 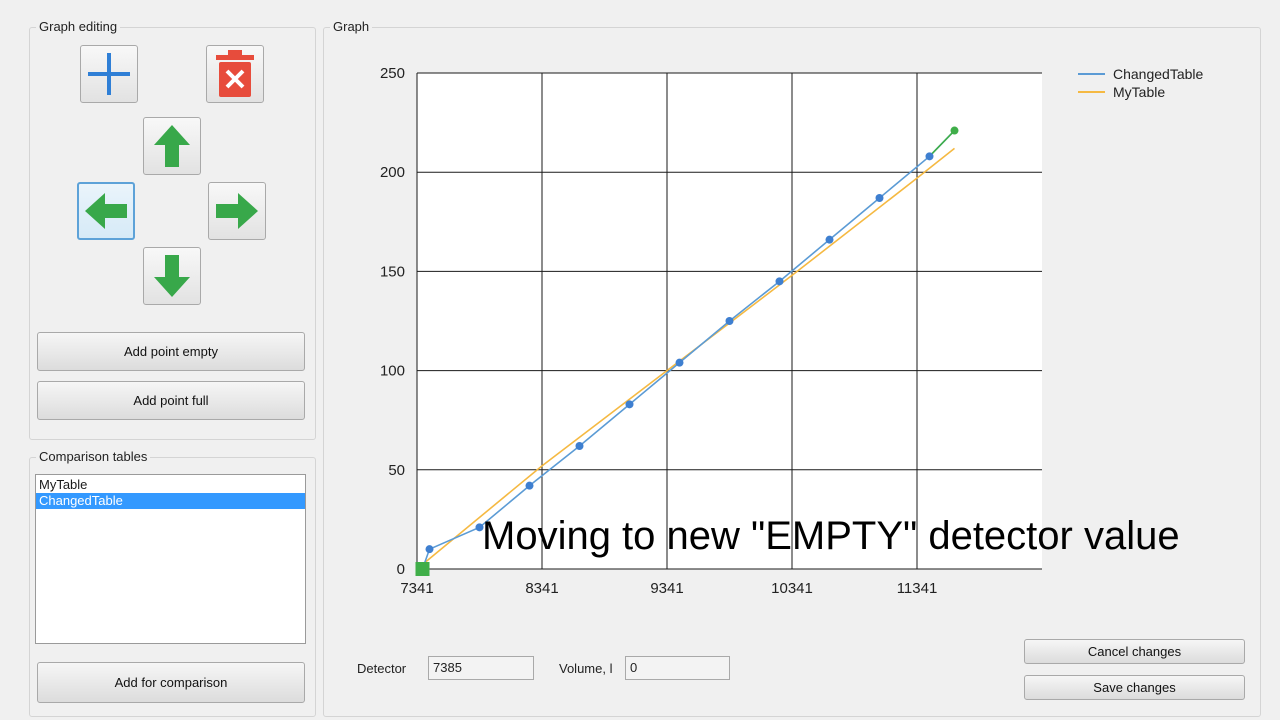 I want to click on graph-title: Graph, so click(x=351, y=26).